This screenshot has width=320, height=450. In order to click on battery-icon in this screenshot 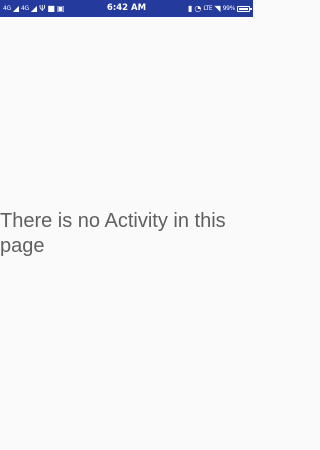, I will do `click(244, 8)`.